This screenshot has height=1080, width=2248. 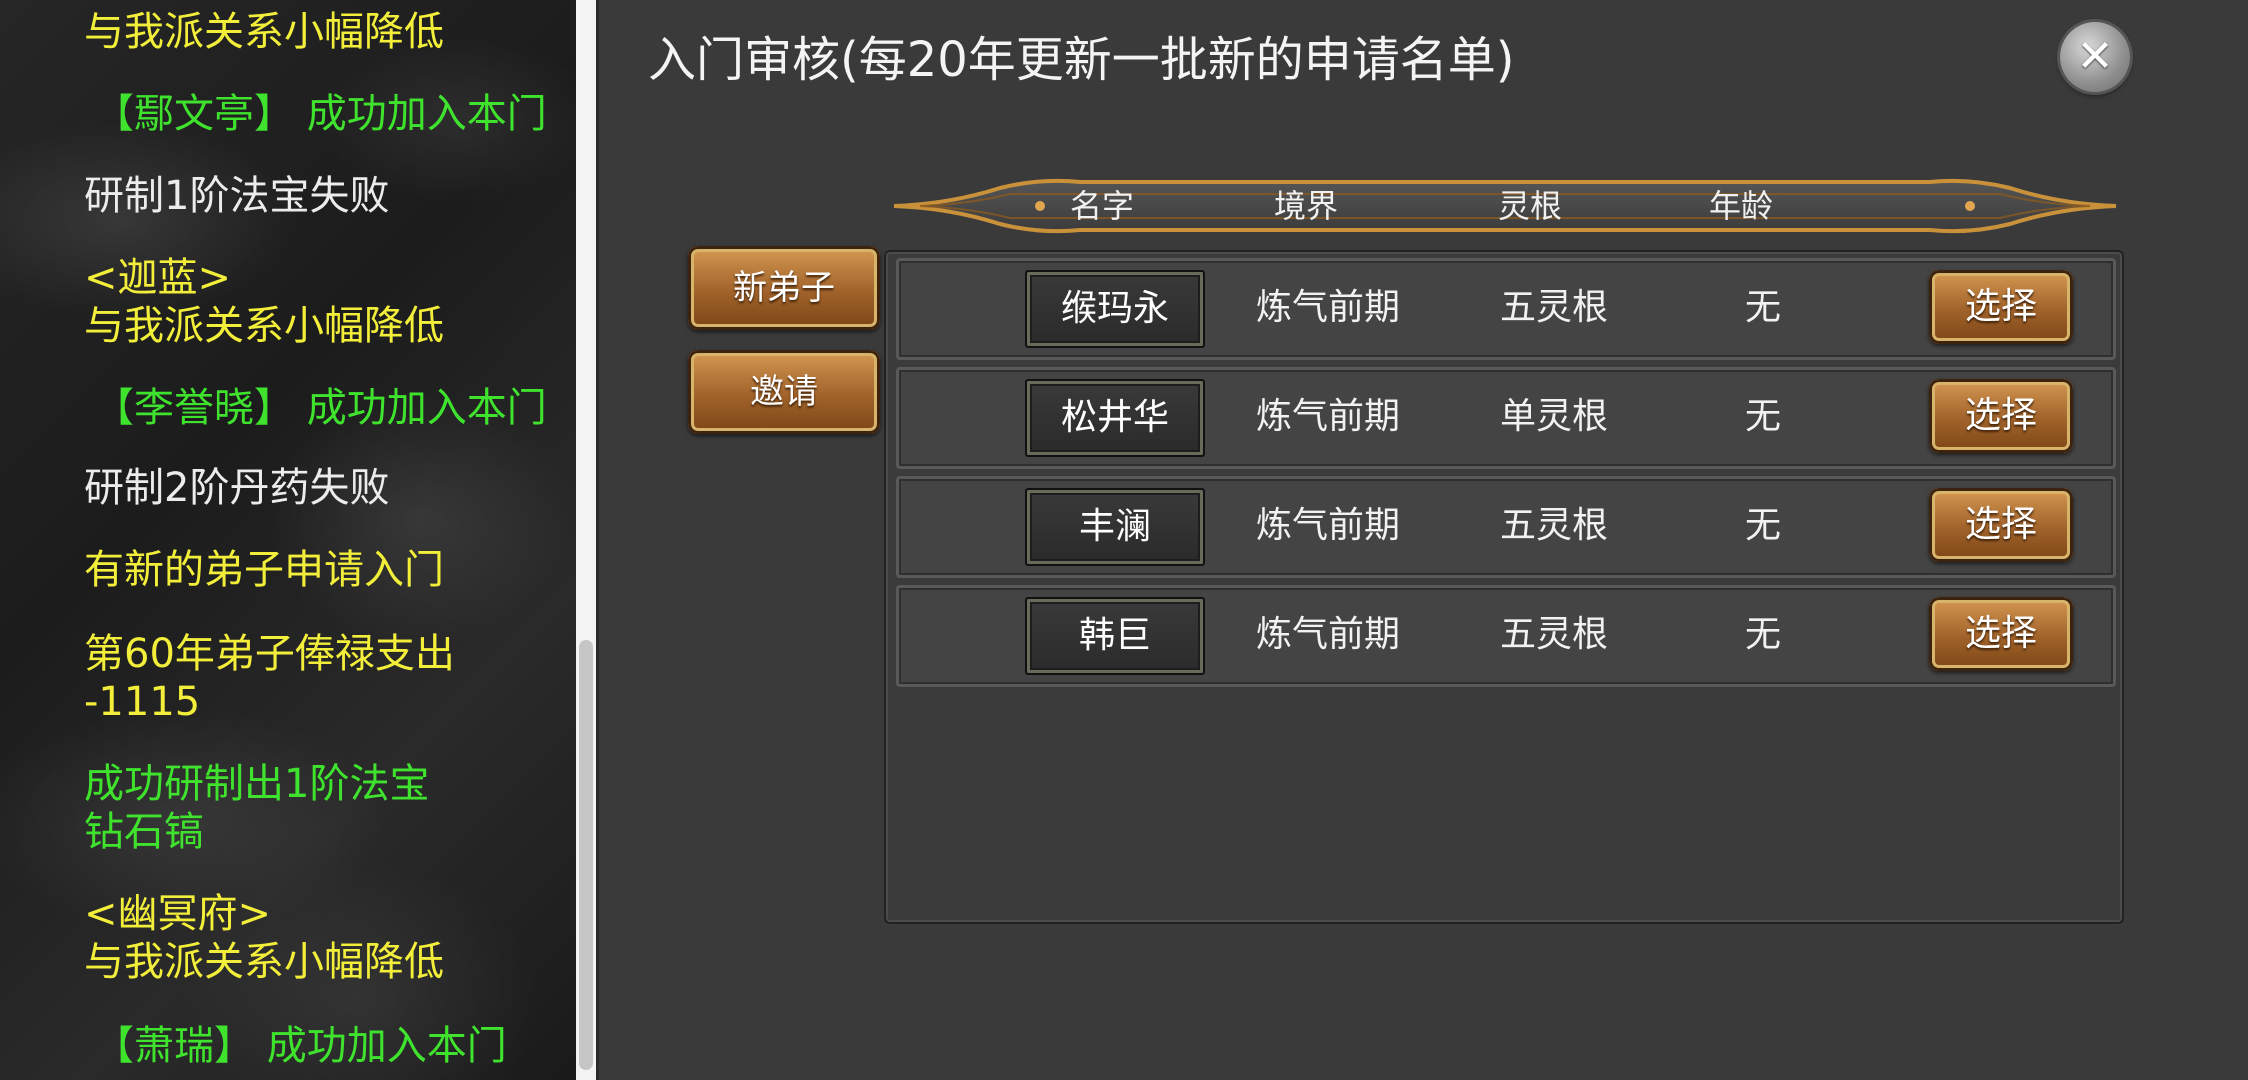 I want to click on log-line: 研制1阶法宝失败, so click(x=237, y=196).